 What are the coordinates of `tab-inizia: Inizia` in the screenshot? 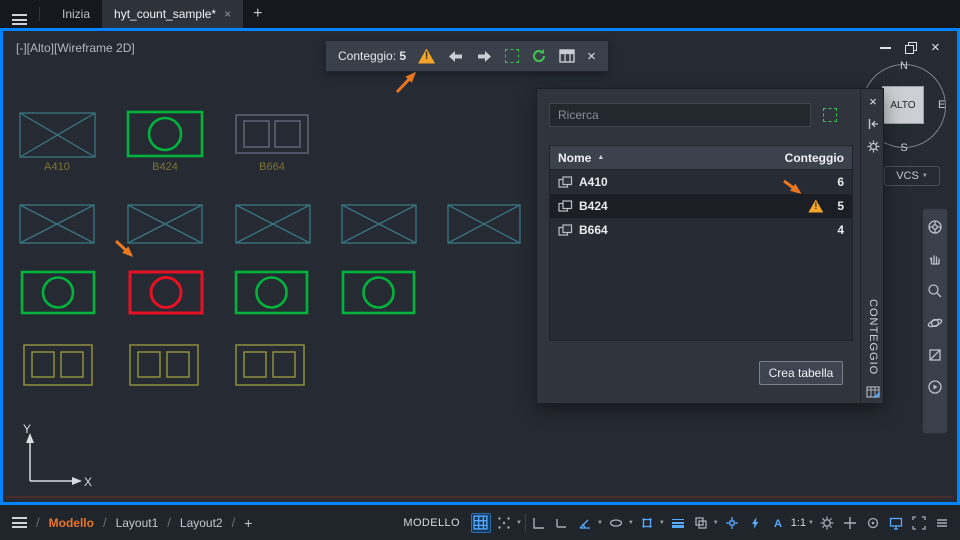 It's located at (76, 14).